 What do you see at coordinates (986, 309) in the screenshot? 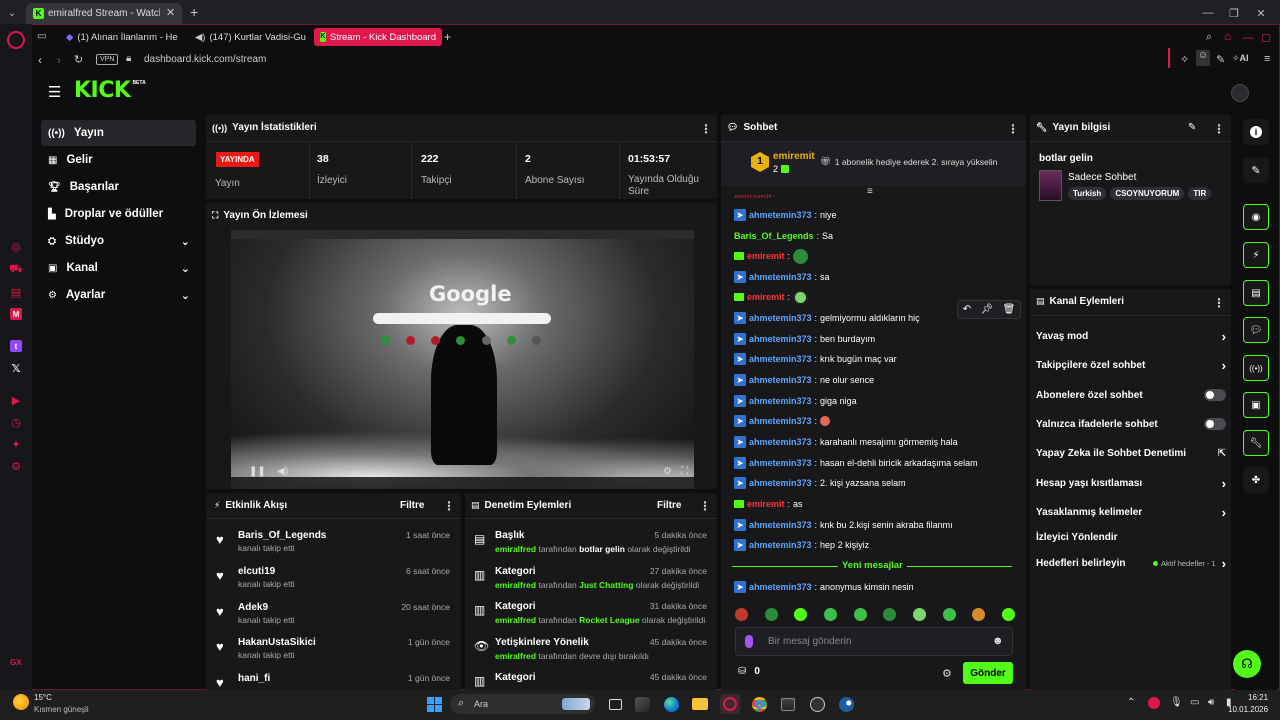
I see `pin-icon: 📌︎` at bounding box center [986, 309].